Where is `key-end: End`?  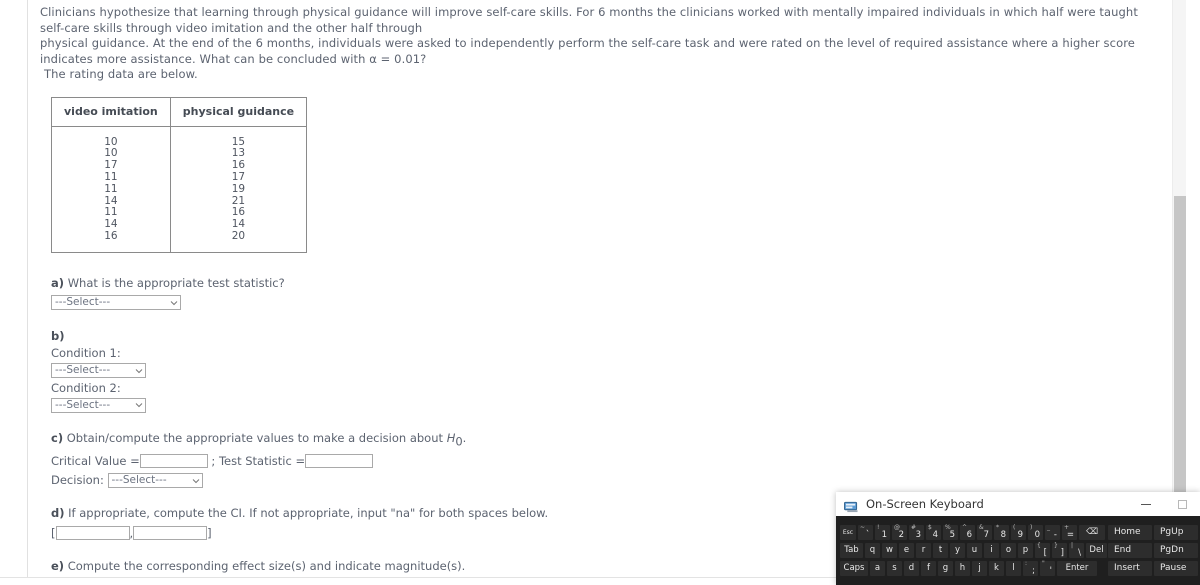 key-end: End is located at coordinates (1130, 550).